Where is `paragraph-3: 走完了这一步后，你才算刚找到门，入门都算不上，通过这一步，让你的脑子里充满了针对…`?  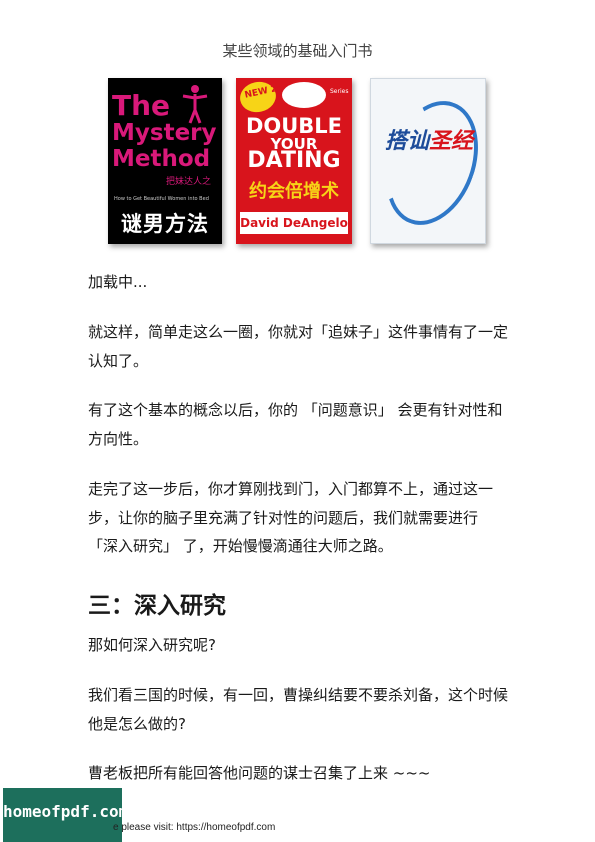 paragraph-3: 走完了这一步后，你才算刚找到门，入门都算不上，通过这一步，让你的脑子里充满了针对… is located at coordinates (291, 517).